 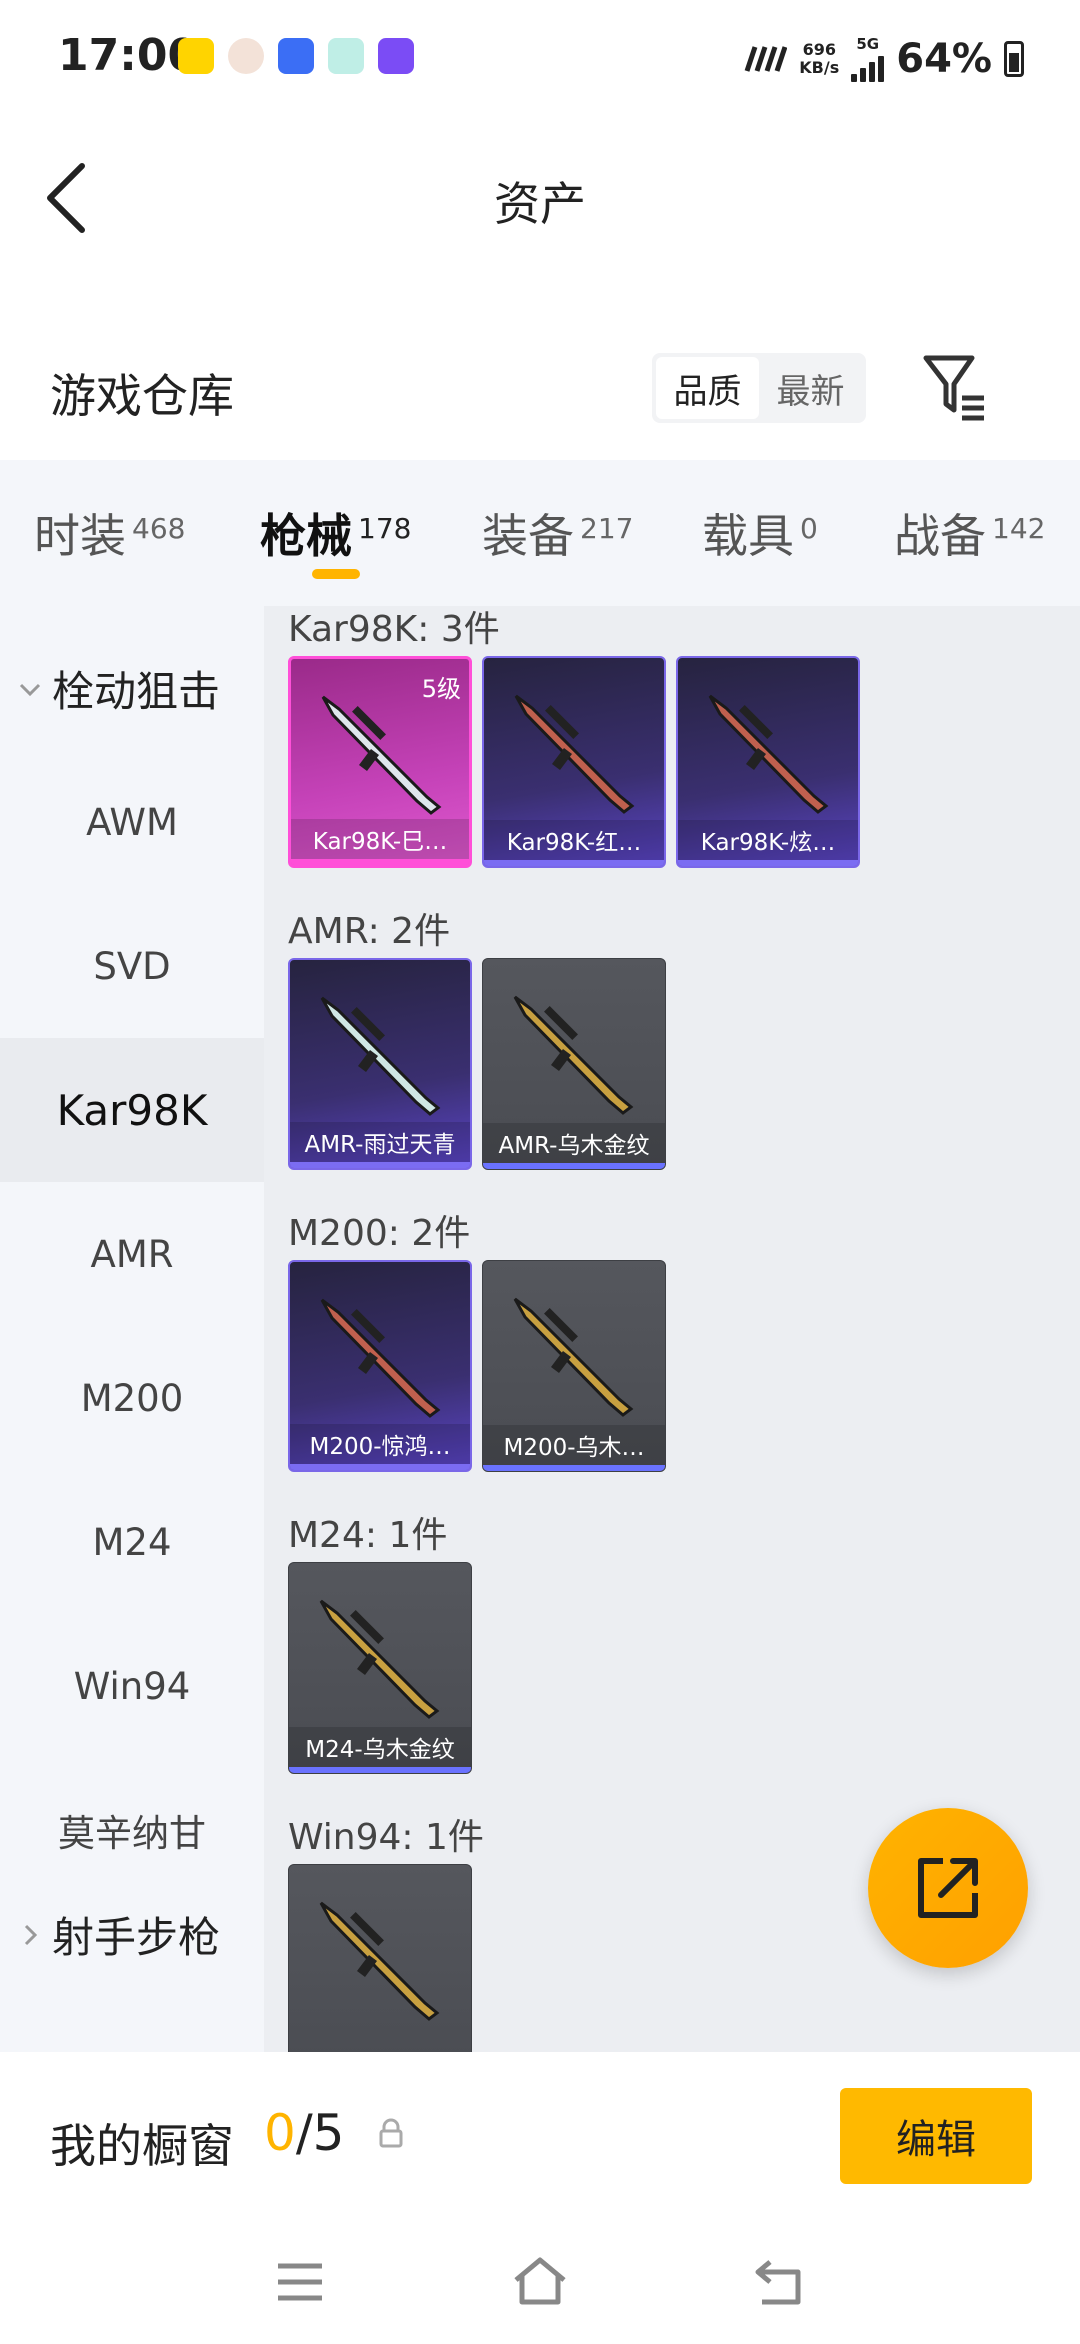 What do you see at coordinates (368, 1535) in the screenshot?
I see `group-label: M24: 1件` at bounding box center [368, 1535].